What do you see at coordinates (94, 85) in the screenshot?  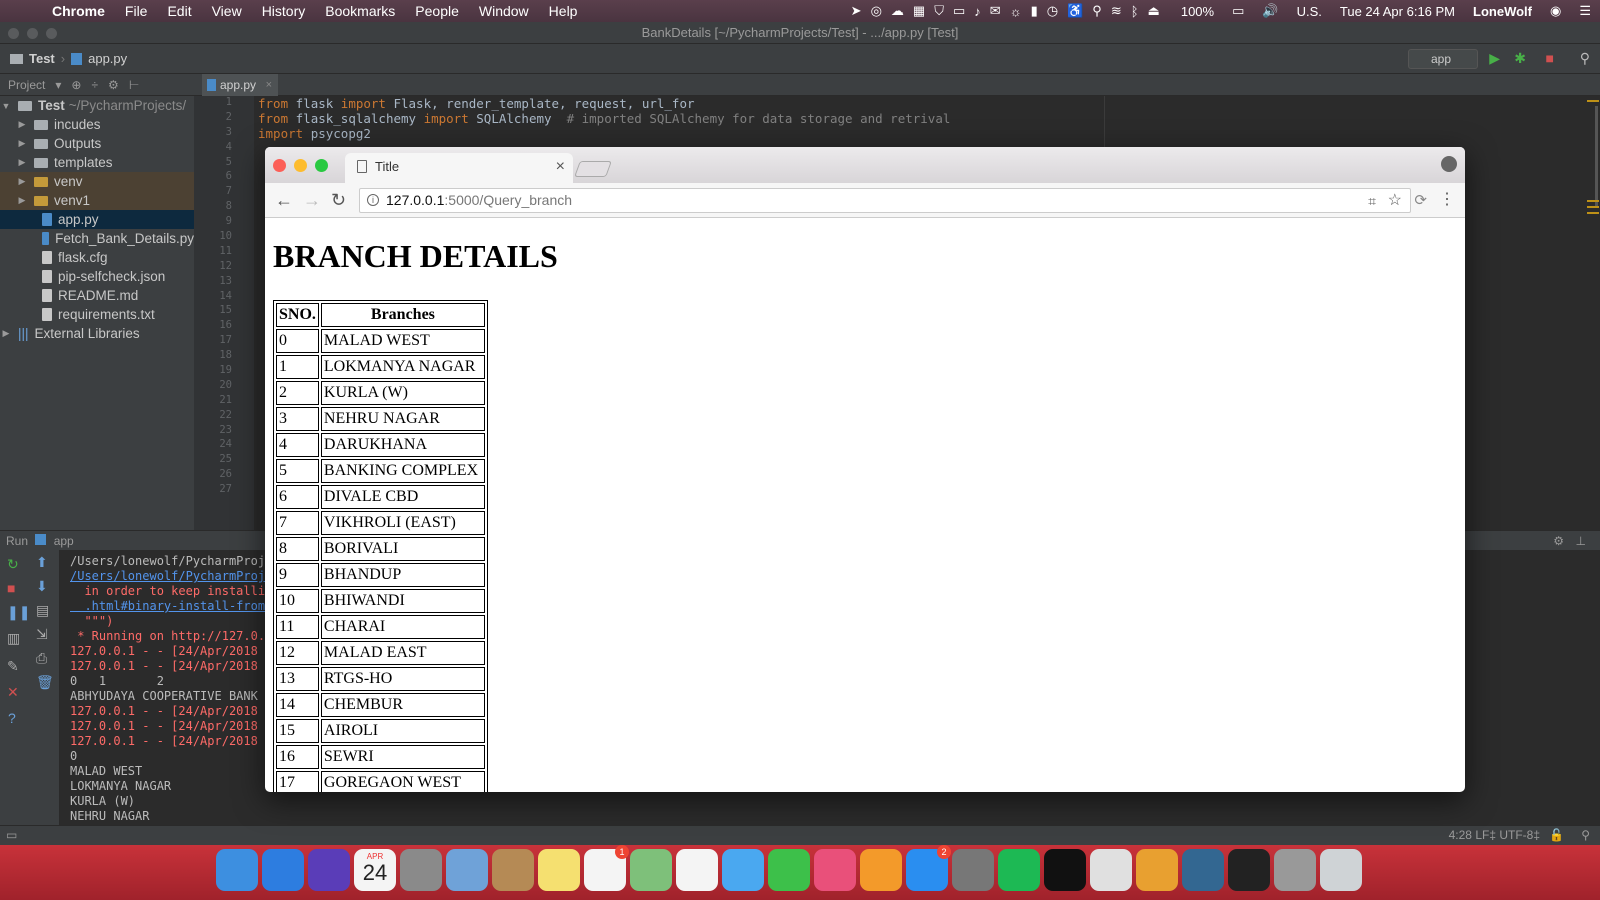 I see `collapse-icon: ÷` at bounding box center [94, 85].